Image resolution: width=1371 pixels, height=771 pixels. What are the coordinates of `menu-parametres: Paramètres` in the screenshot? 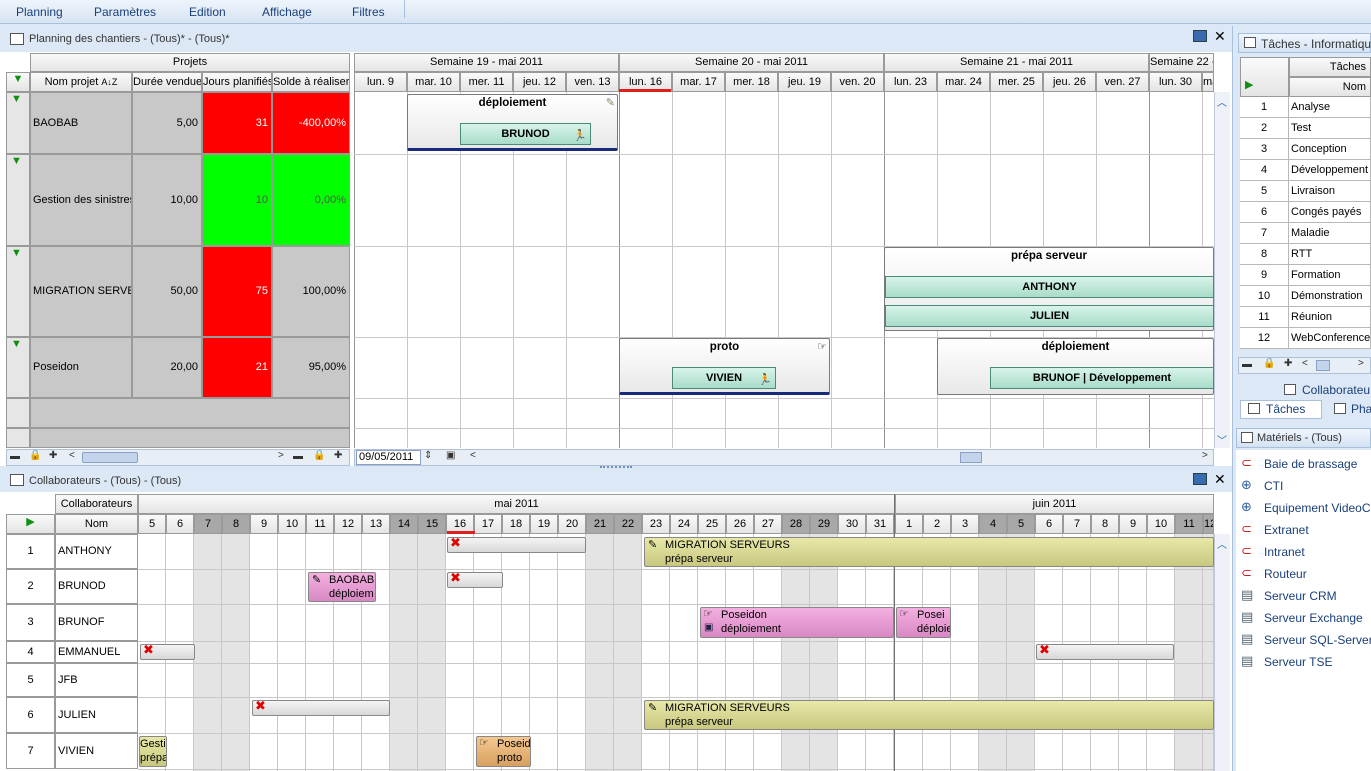 It's located at (125, 12).